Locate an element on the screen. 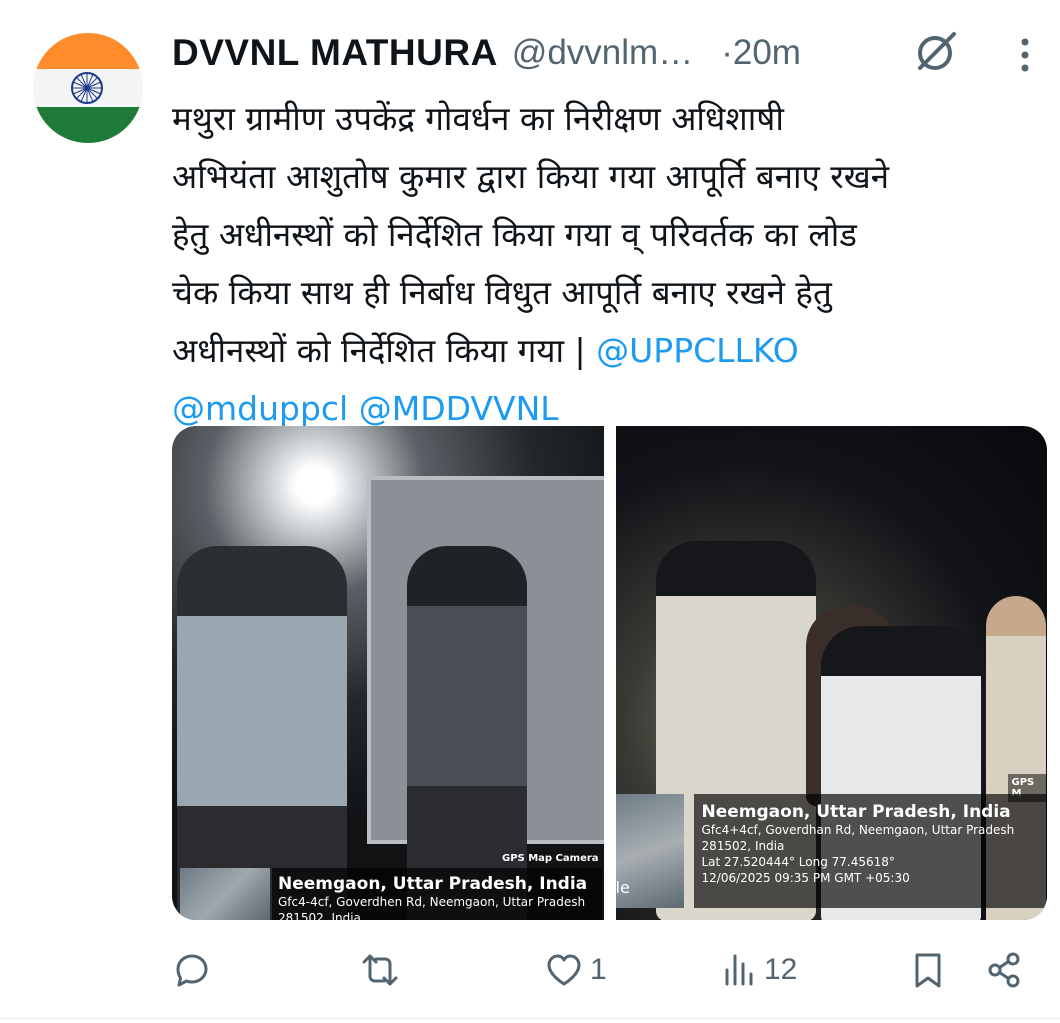  heart-icon is located at coordinates (564, 970).